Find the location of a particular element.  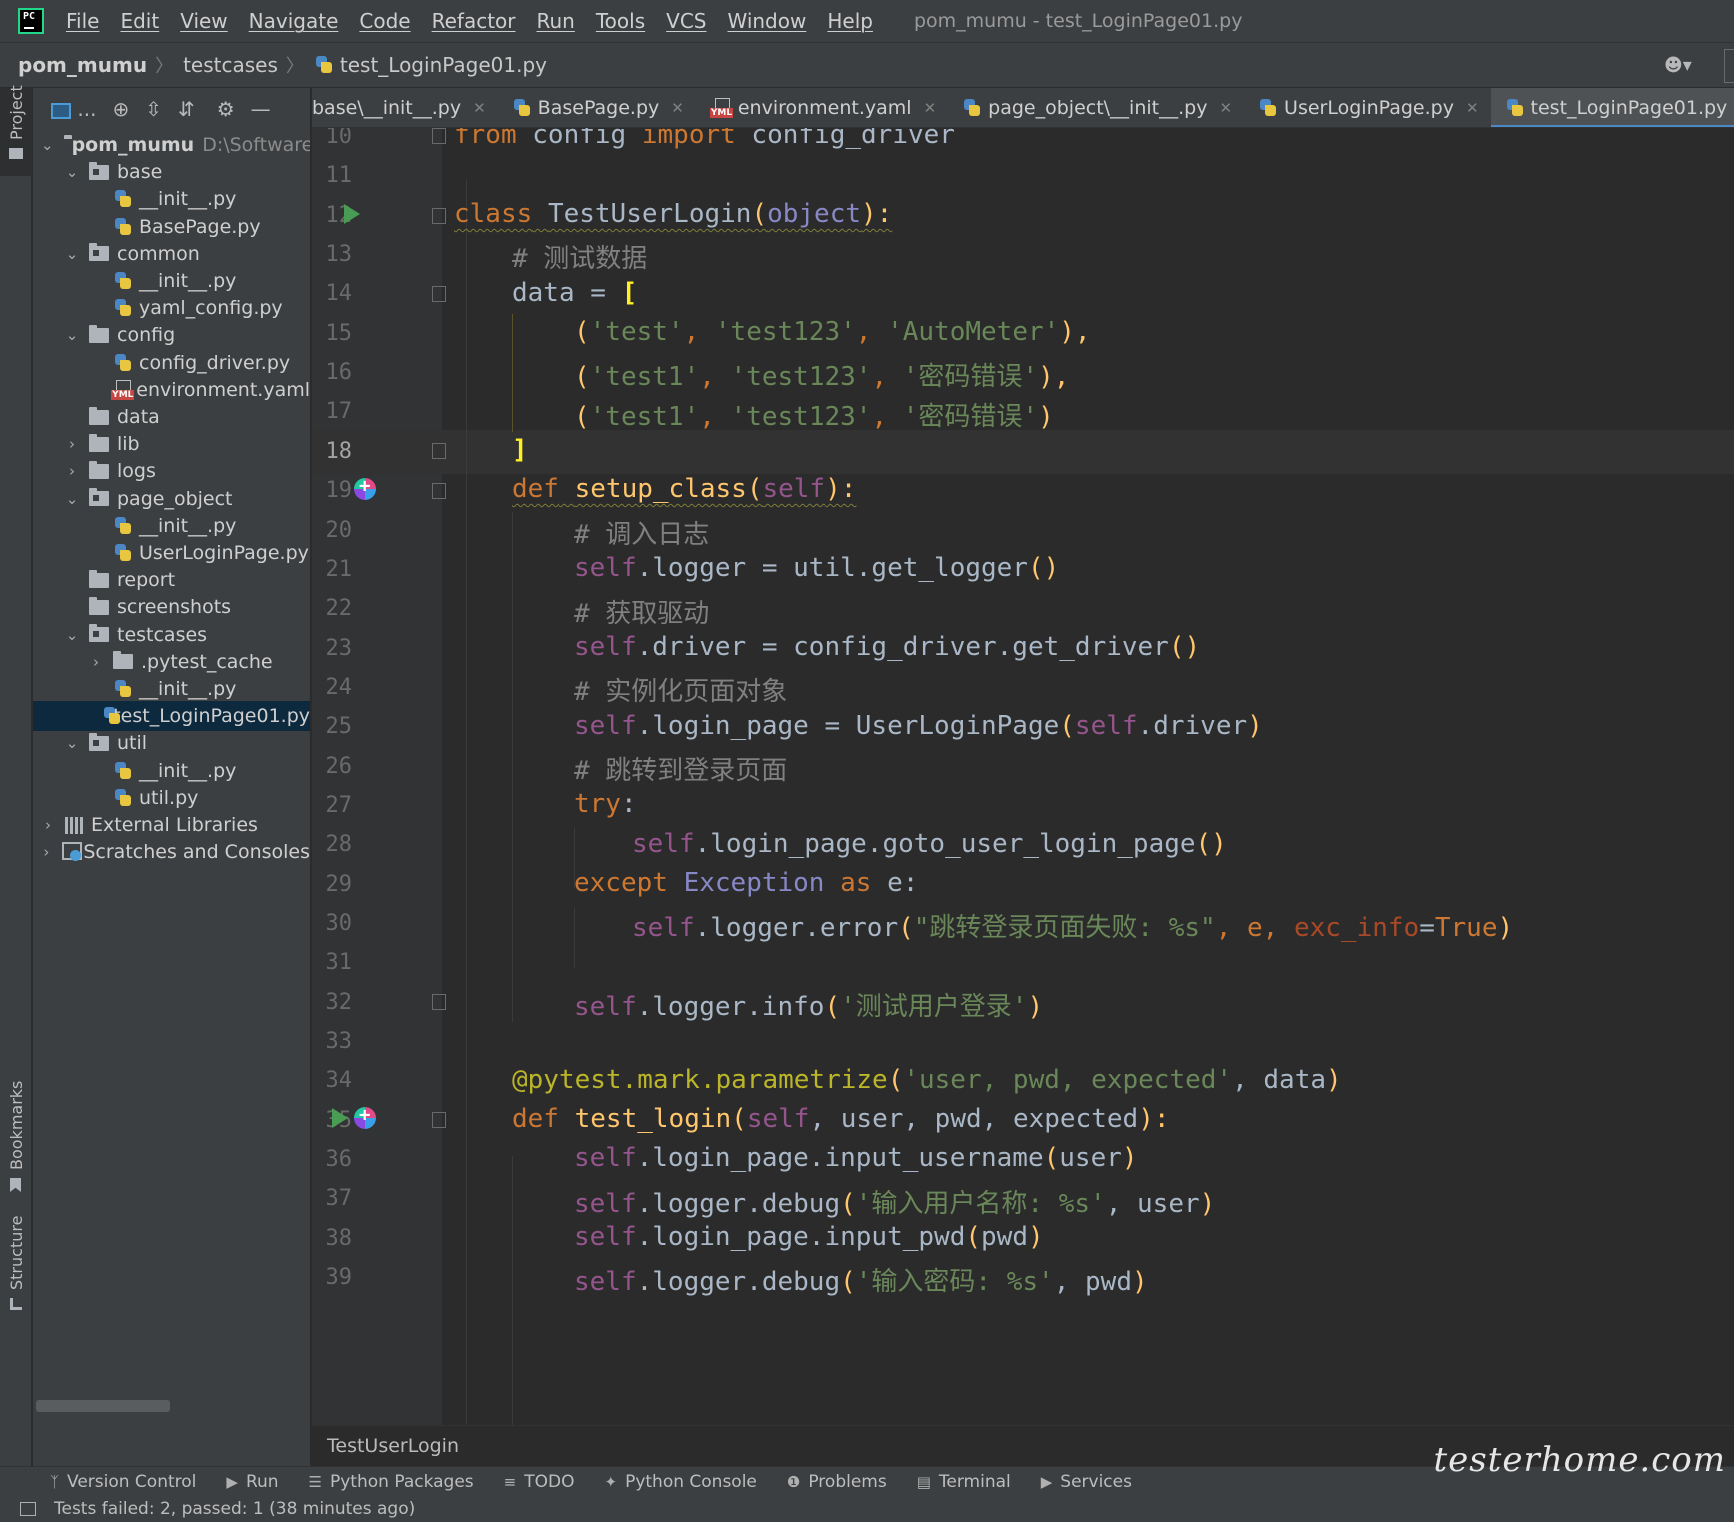

tree-item: › External Libraries is located at coordinates (171, 825).